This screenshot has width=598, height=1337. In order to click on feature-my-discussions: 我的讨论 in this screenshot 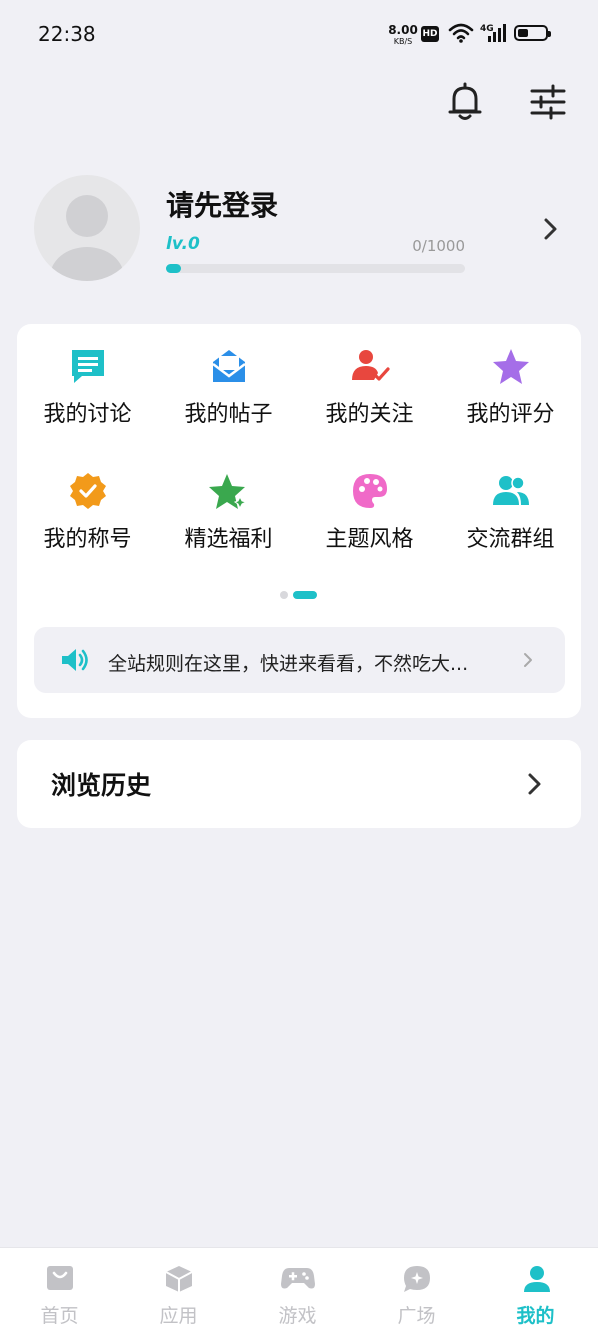, I will do `click(87, 379)`.